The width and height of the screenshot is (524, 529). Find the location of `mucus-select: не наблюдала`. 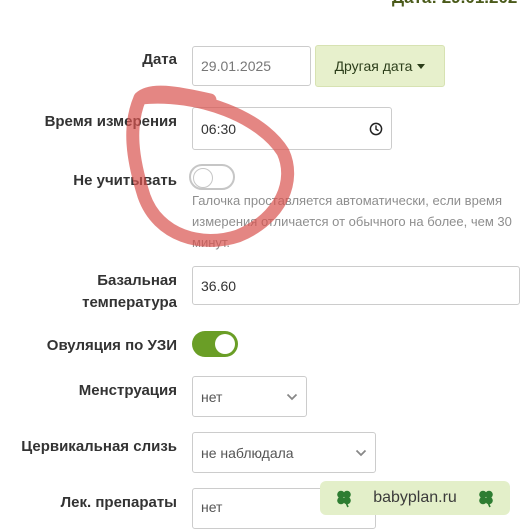

mucus-select: не наблюдала is located at coordinates (284, 452).